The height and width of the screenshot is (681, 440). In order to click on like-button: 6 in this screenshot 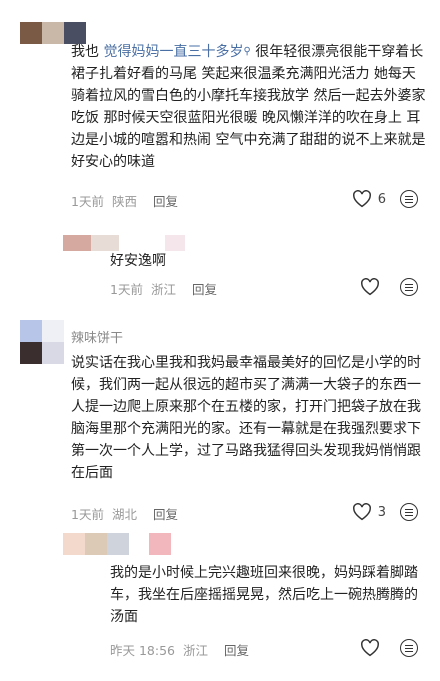, I will do `click(369, 199)`.